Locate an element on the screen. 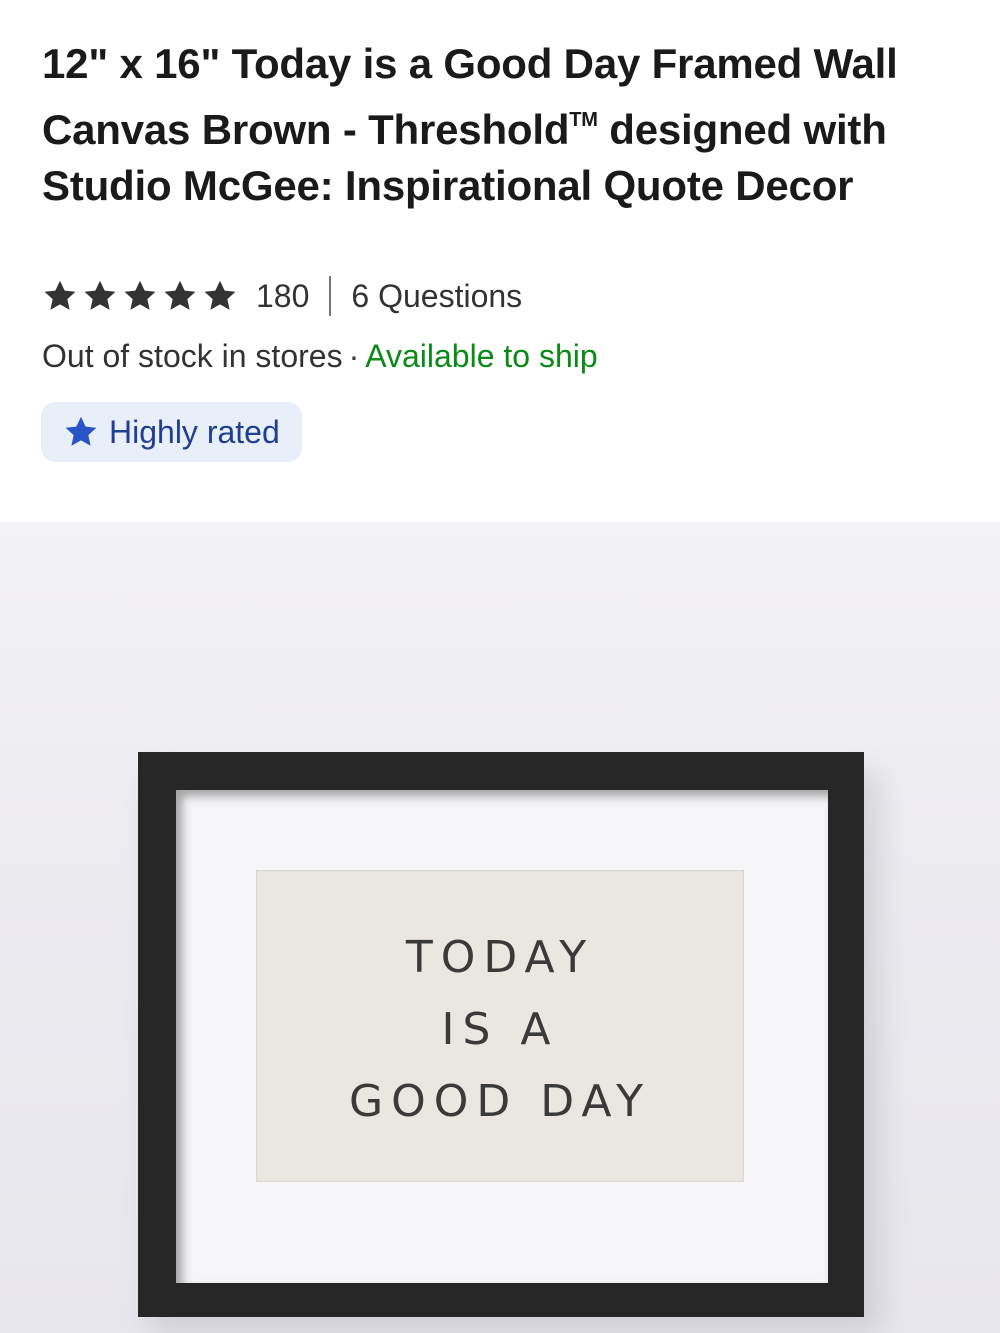 The width and height of the screenshot is (1000, 1333). quote-line: IS A is located at coordinates (500, 1029).